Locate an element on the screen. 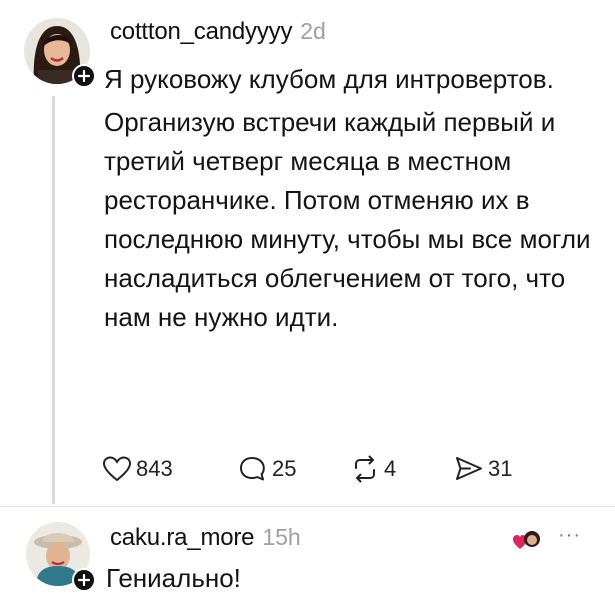 The image size is (615, 614). share-icon is located at coordinates (469, 468).